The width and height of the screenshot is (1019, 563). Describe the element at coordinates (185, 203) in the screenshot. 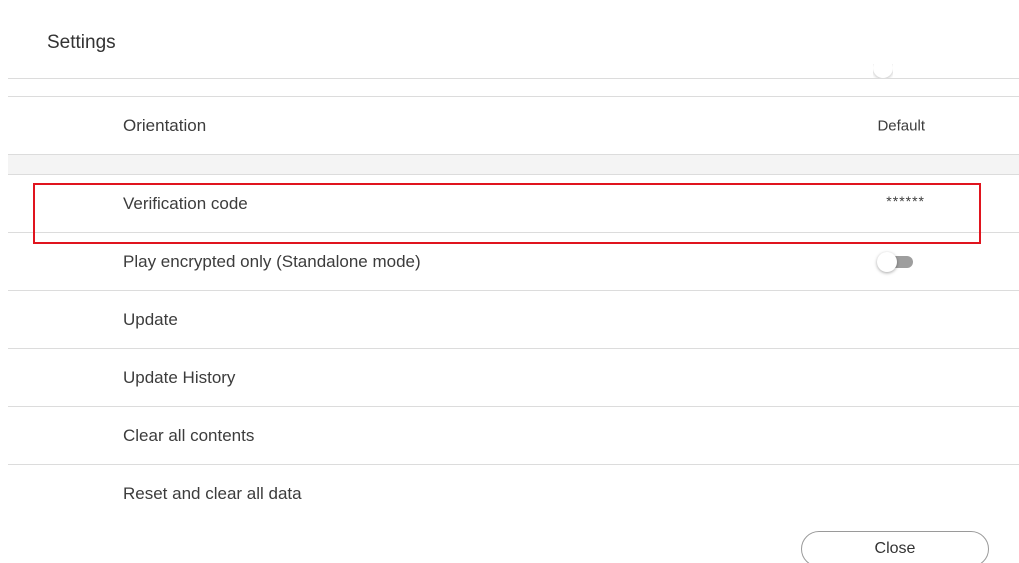

I see `setting-label: Verification code` at that location.